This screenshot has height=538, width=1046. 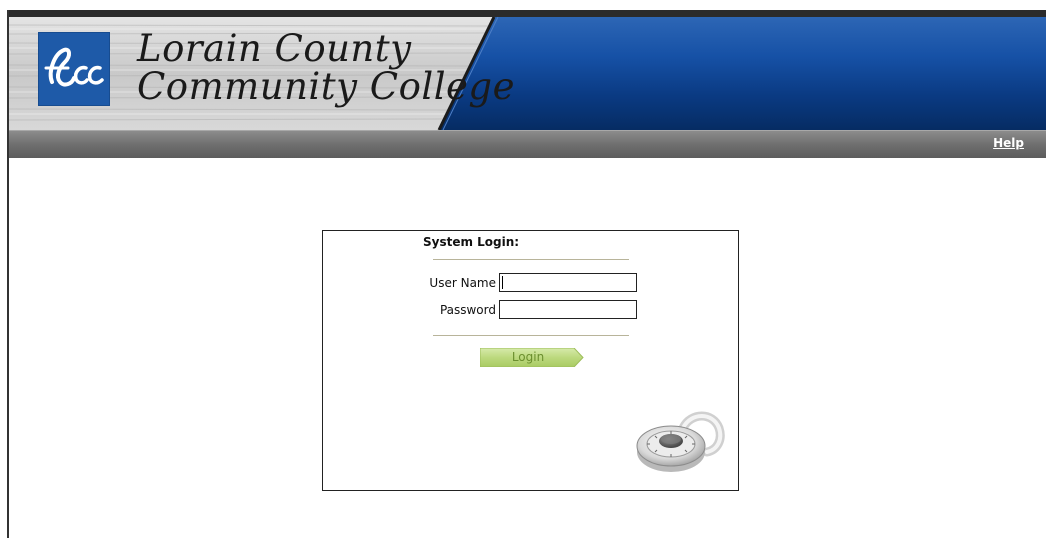 I want to click on college-logo, so click(x=74, y=69).